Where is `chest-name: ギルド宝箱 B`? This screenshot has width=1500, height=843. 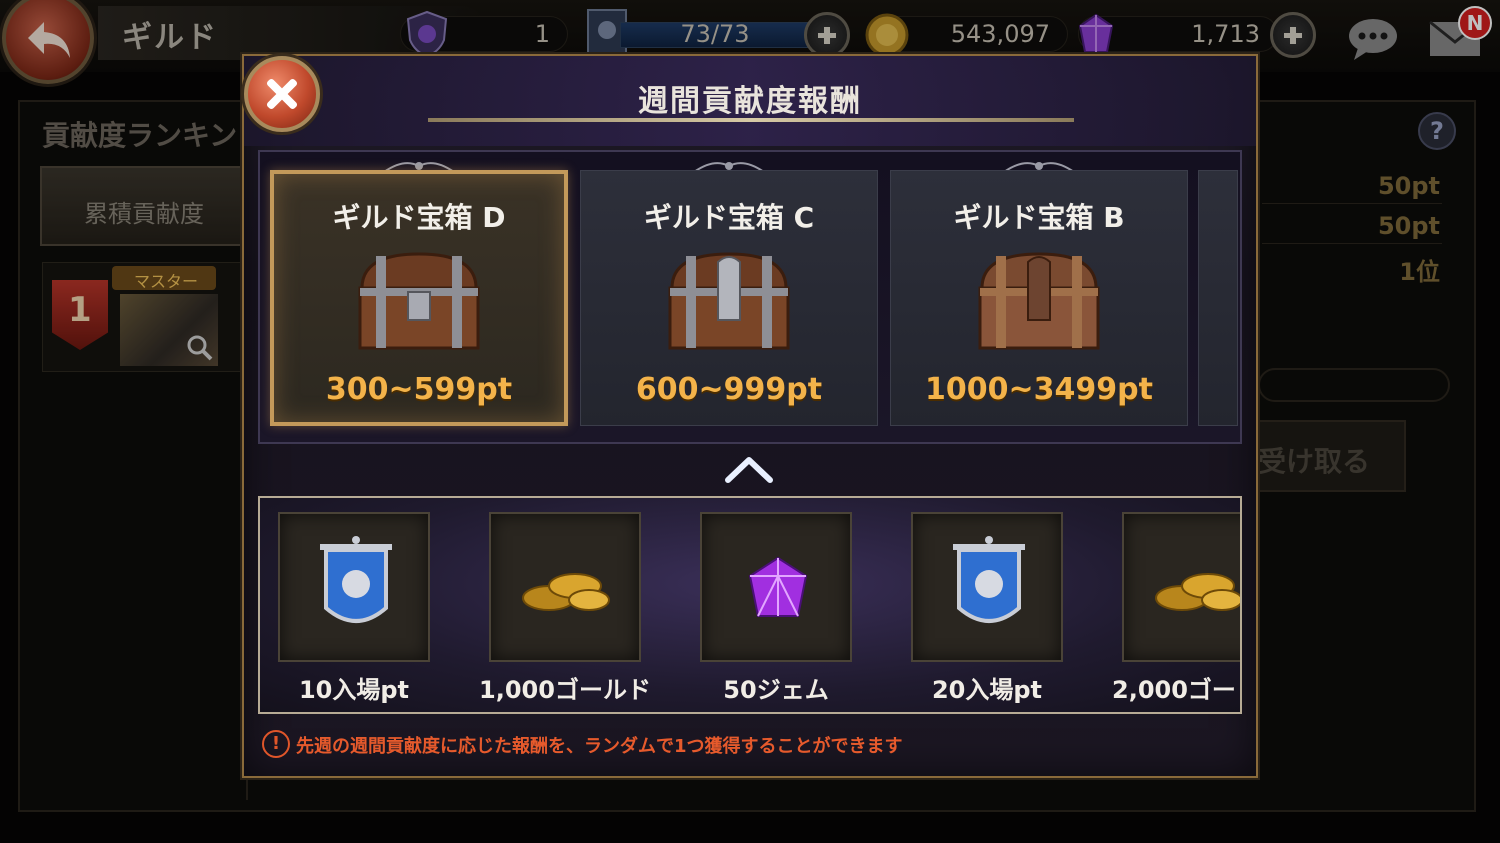
chest-name: ギルド宝箱 B is located at coordinates (1039, 217).